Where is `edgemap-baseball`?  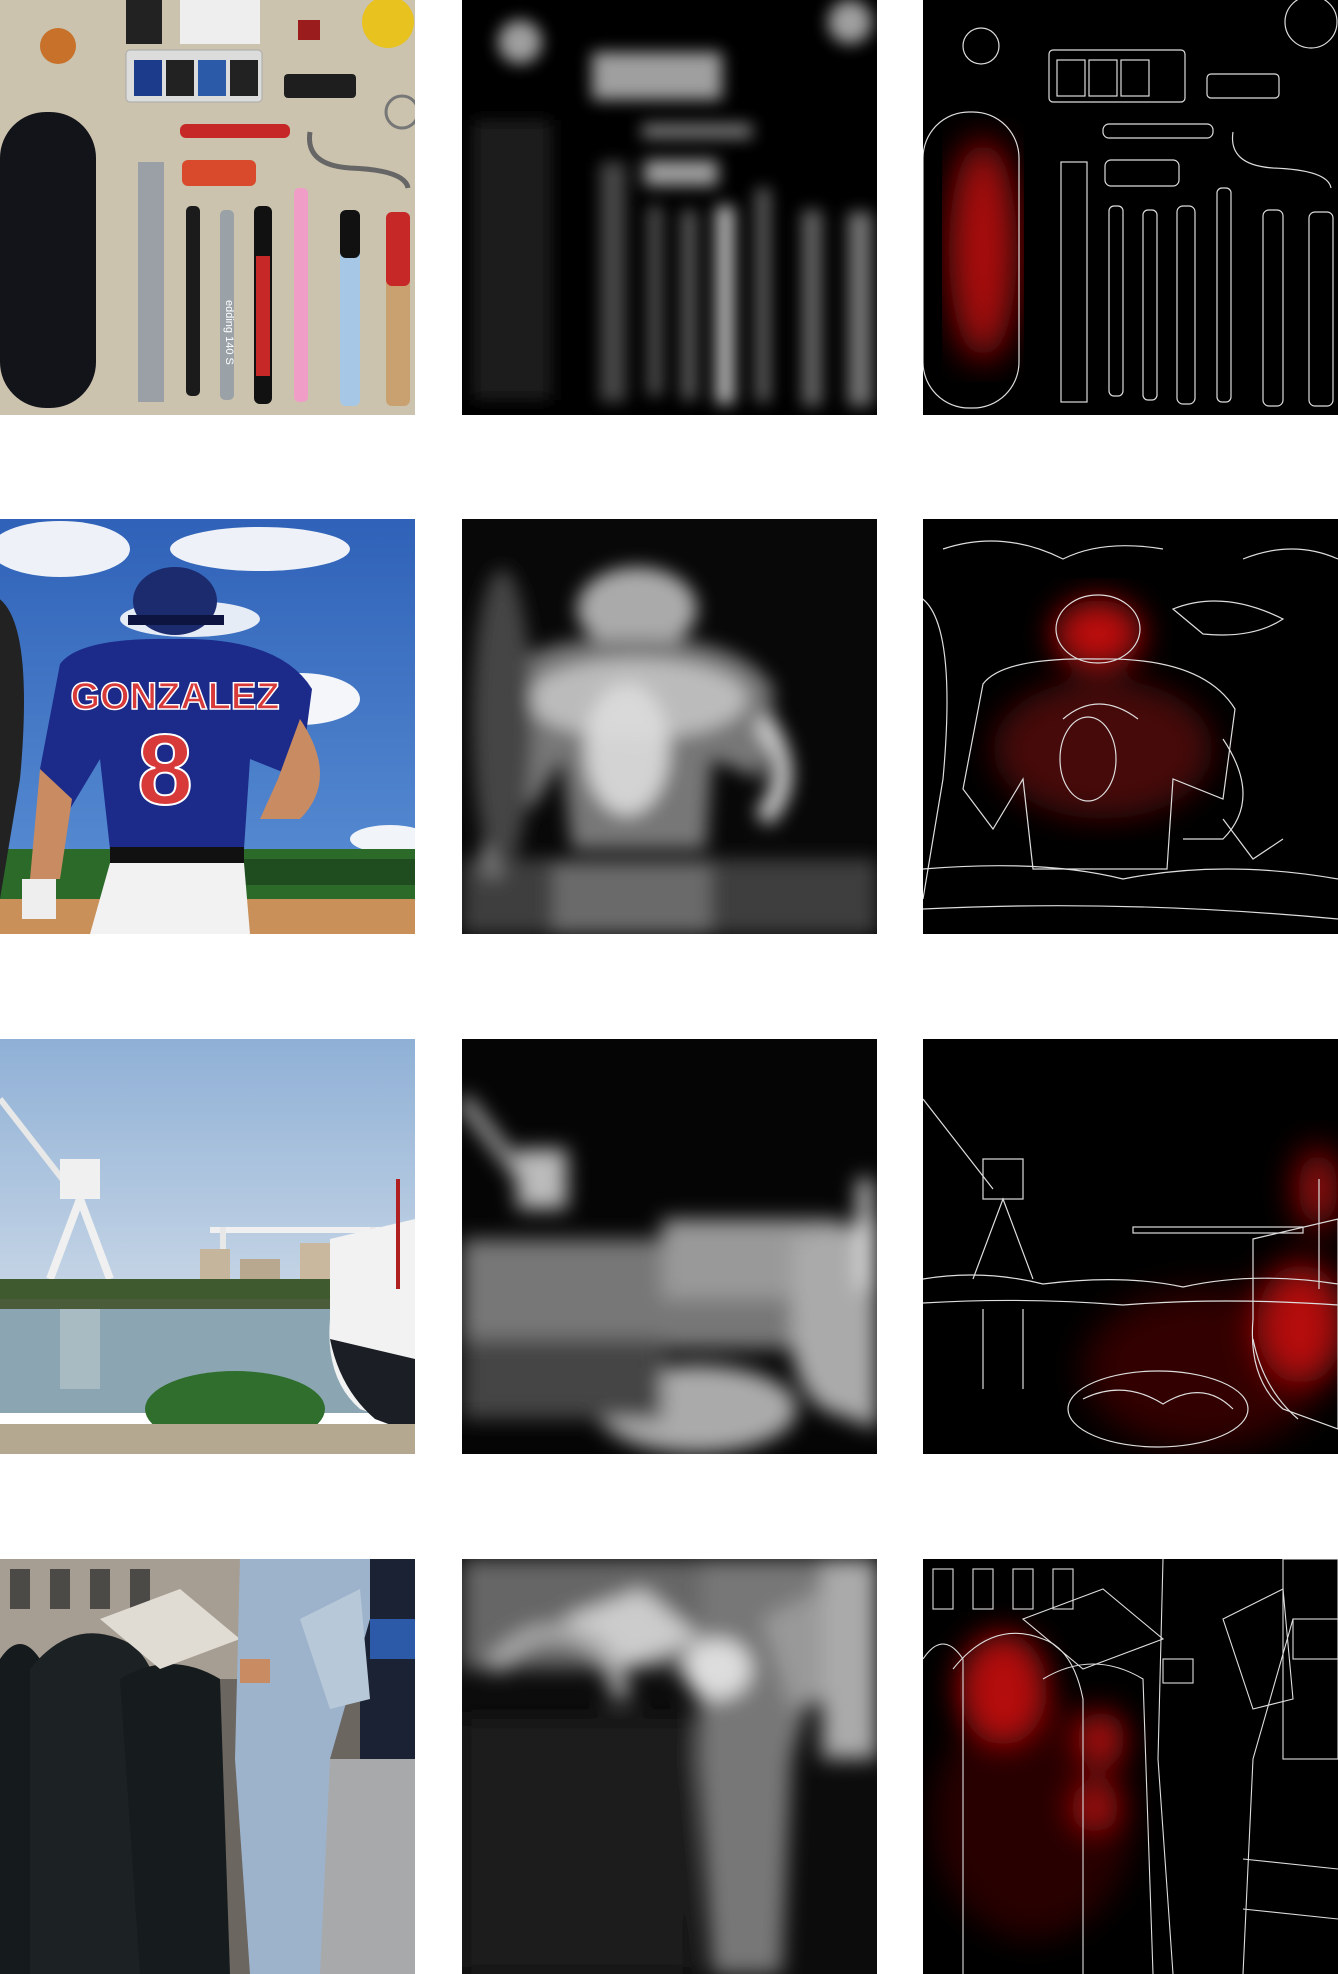
edgemap-baseball is located at coordinates (1130, 726).